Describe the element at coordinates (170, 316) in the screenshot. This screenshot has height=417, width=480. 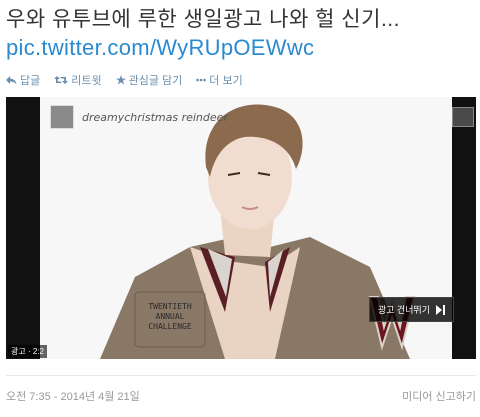
I see `svg-text: ANNUAL` at that location.